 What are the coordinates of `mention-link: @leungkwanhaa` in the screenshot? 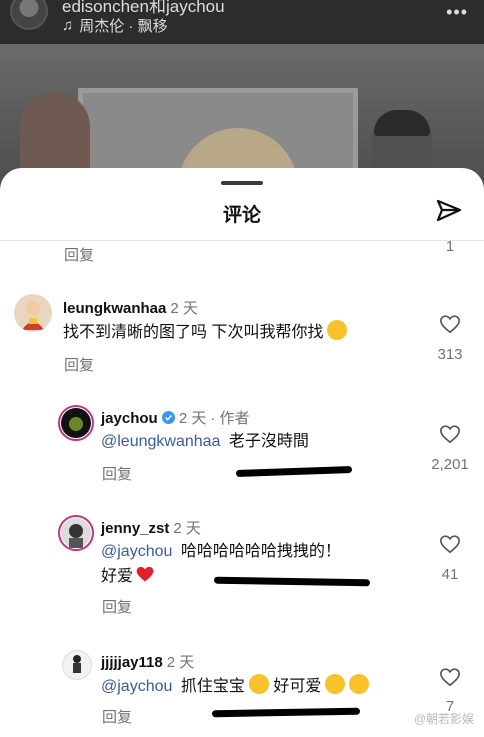 It's located at (160, 441).